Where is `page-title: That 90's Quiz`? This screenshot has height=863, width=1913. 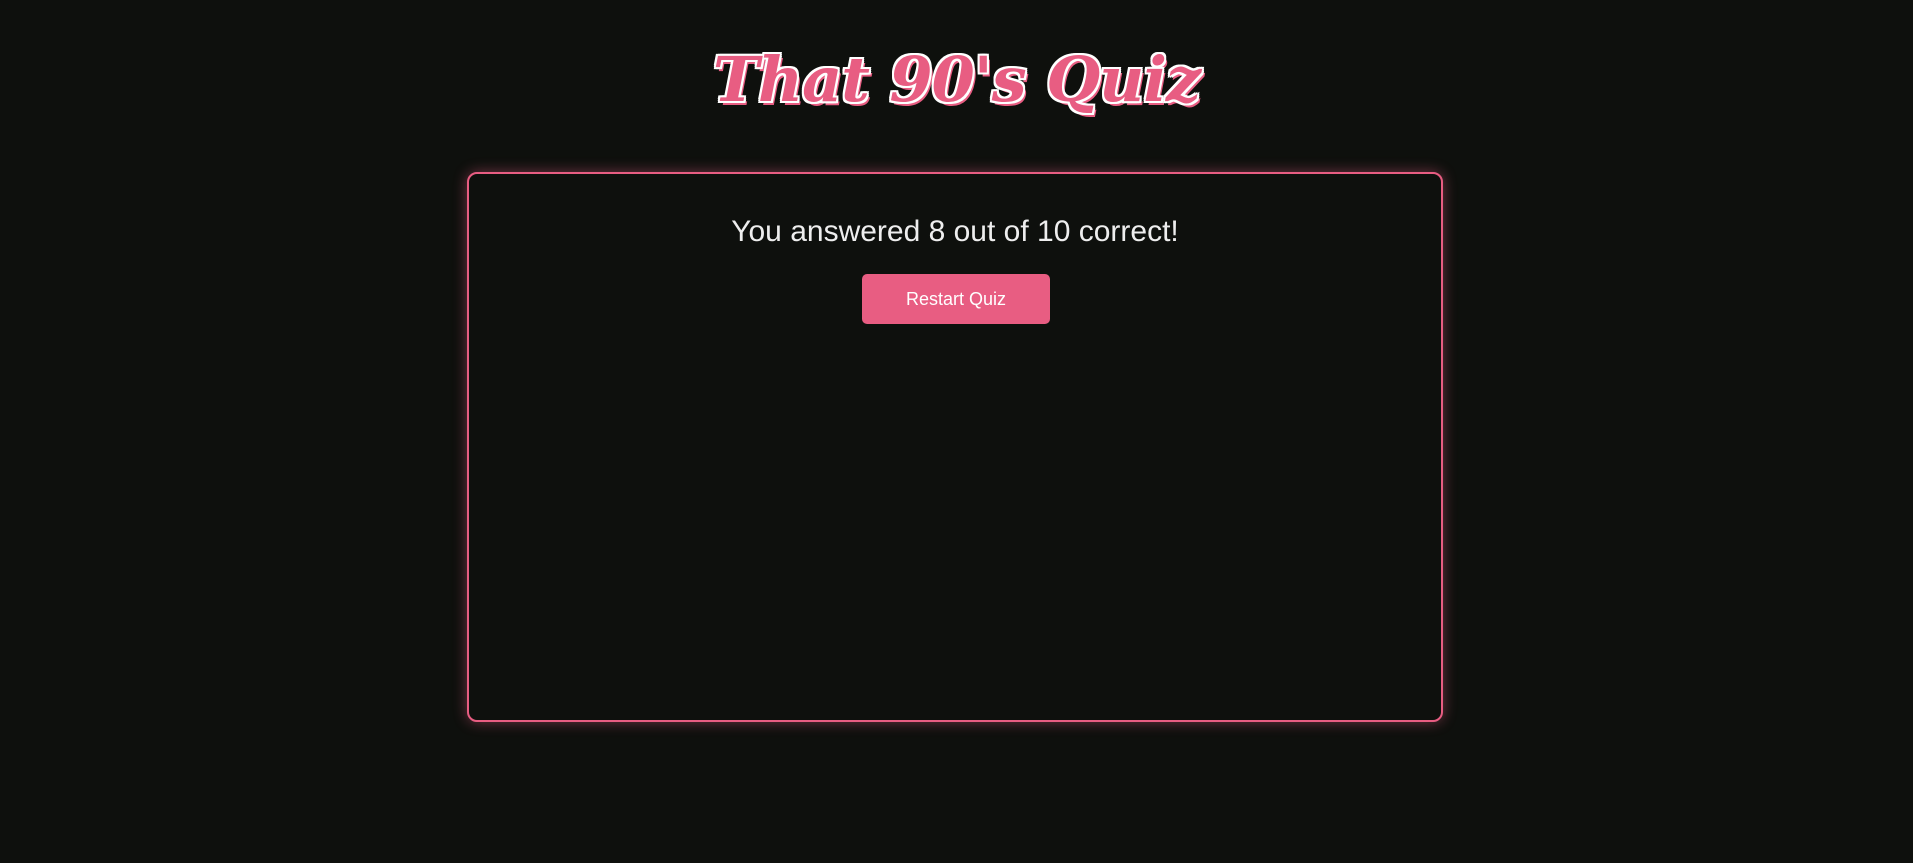 page-title: That 90's Quiz is located at coordinates (956, 79).